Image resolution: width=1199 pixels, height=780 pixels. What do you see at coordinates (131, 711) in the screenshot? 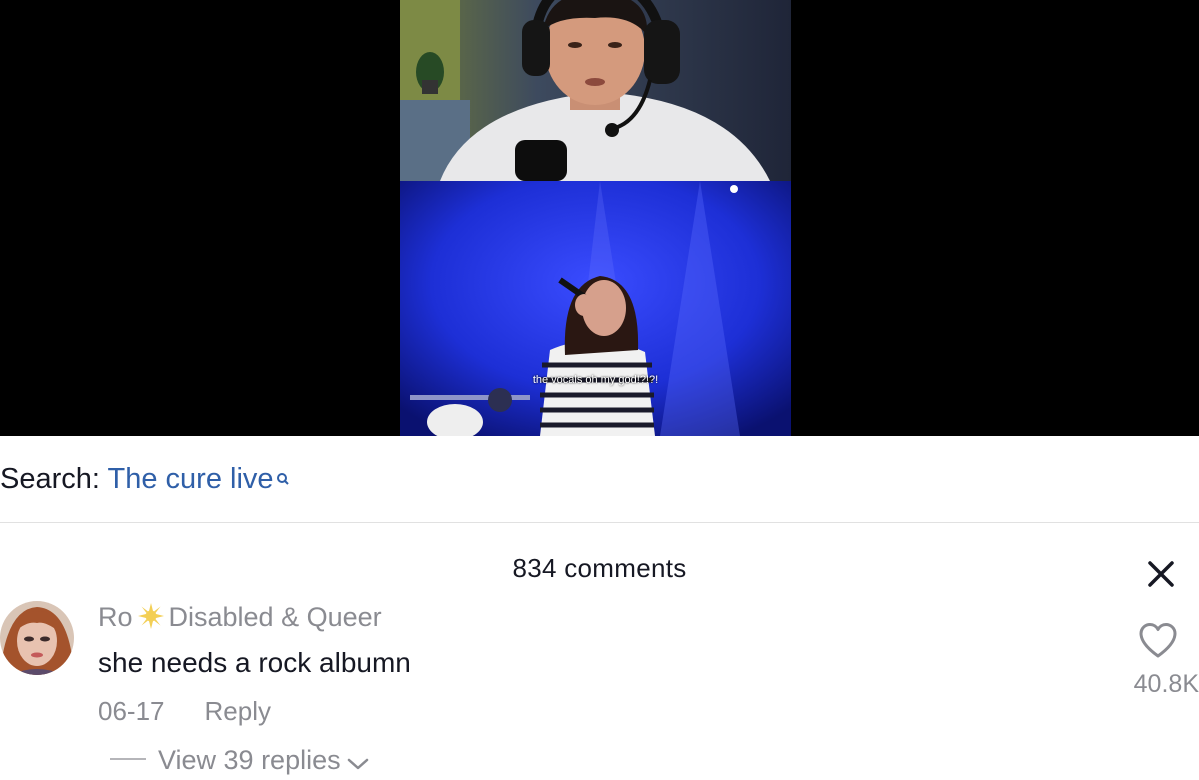
I see `comment-date: 06-17` at bounding box center [131, 711].